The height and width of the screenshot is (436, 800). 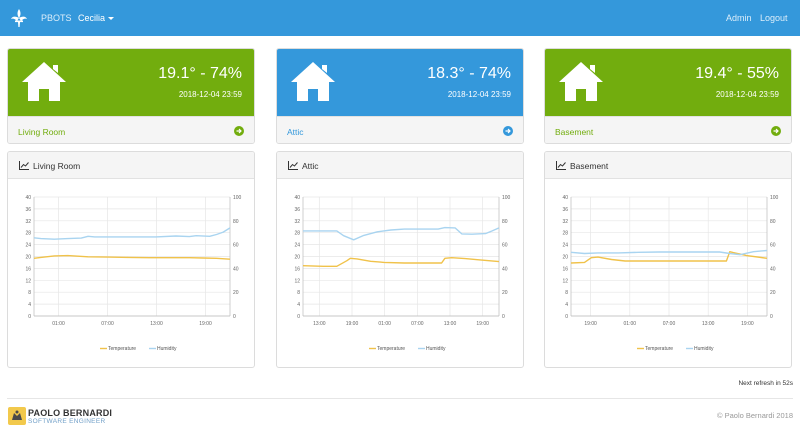 I want to click on sensor-card-footer: Attic, so click(x=400, y=129).